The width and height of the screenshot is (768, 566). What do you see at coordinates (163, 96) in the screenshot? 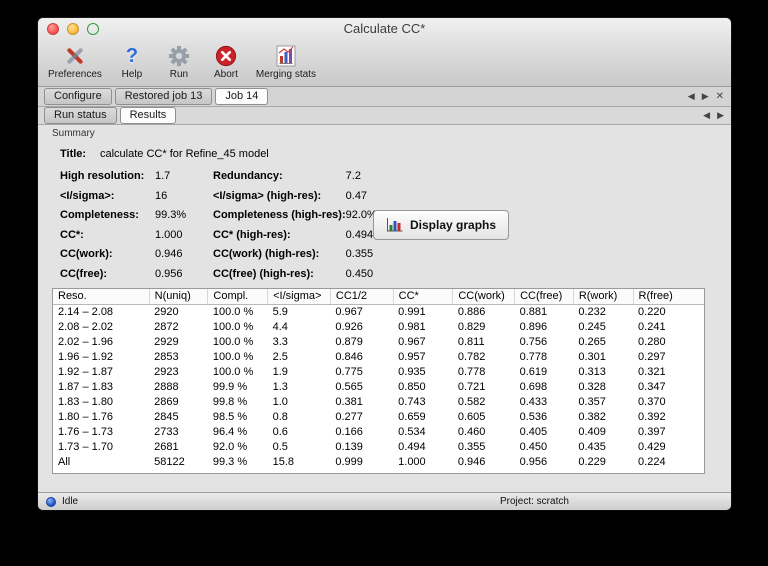
I see `tab-restored-job-13: Restored job 13` at bounding box center [163, 96].